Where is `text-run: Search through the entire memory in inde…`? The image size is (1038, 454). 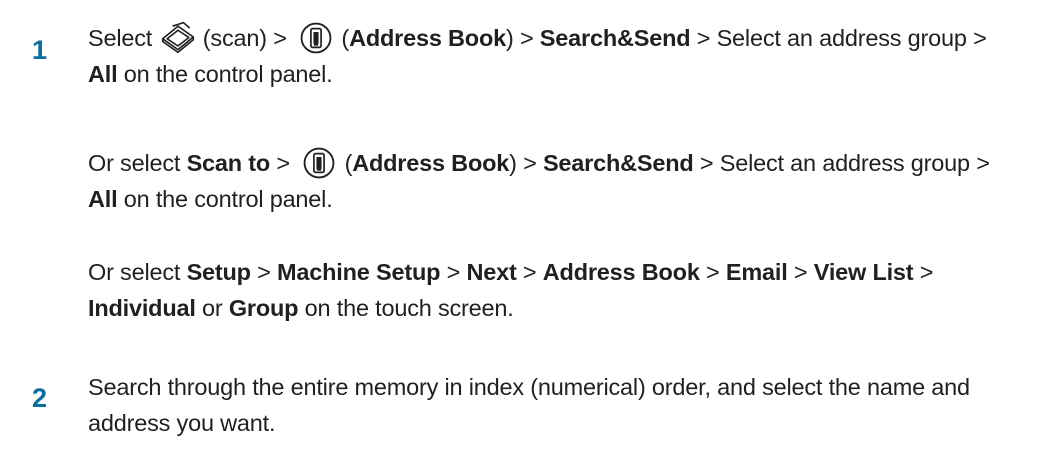 text-run: Search through the entire memory in inde… is located at coordinates (529, 405).